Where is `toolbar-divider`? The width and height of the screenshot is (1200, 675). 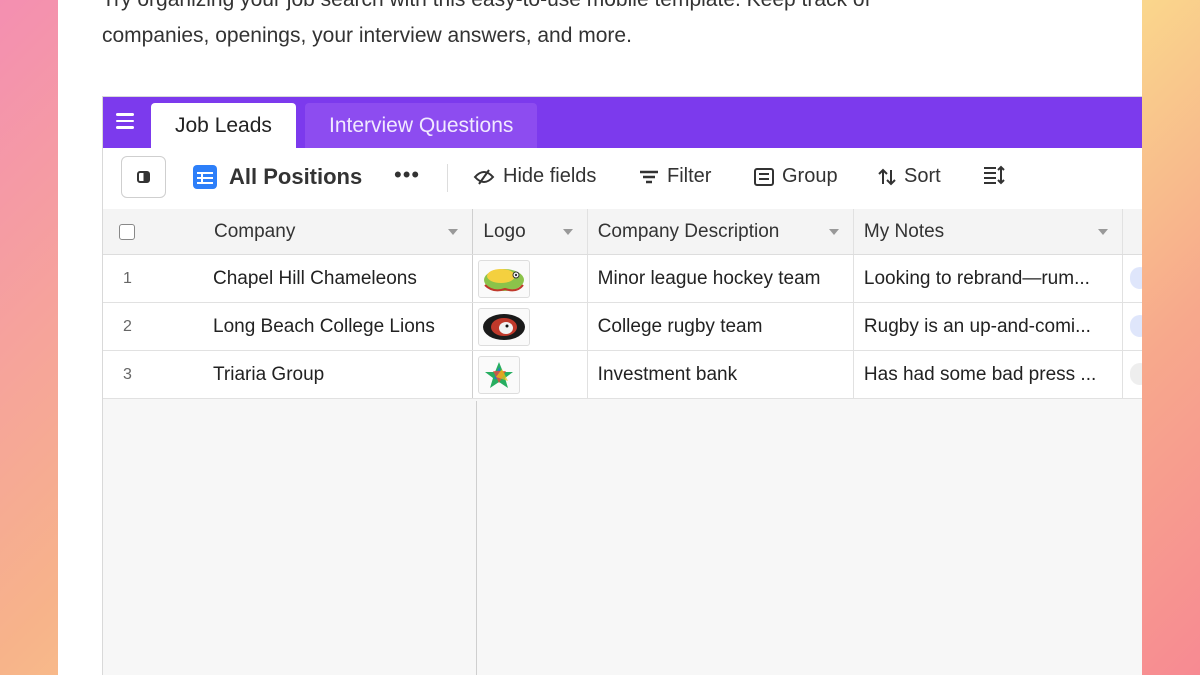
toolbar-divider is located at coordinates (447, 178).